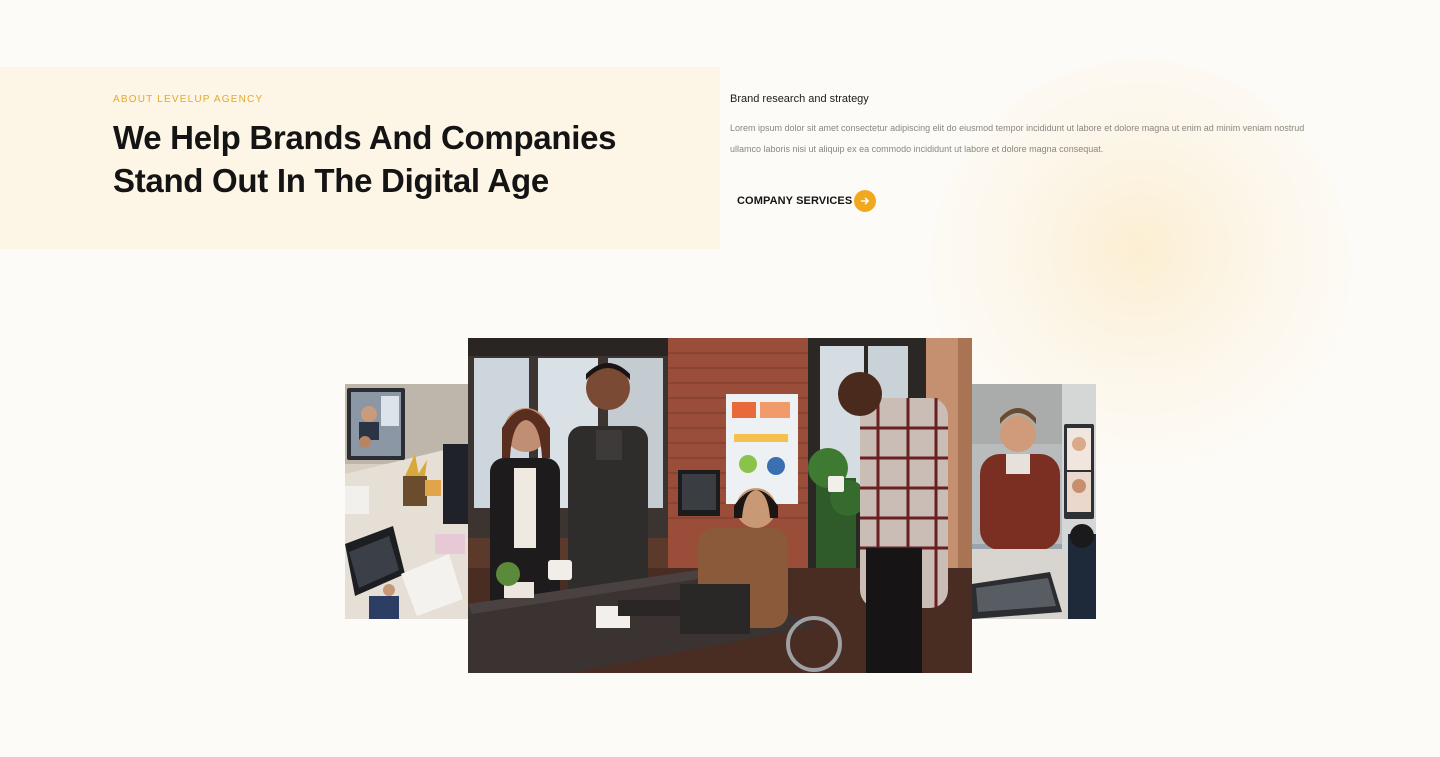  Describe the element at coordinates (795, 201) in the screenshot. I see `company-services-label: COMPANY SERVICES` at that location.